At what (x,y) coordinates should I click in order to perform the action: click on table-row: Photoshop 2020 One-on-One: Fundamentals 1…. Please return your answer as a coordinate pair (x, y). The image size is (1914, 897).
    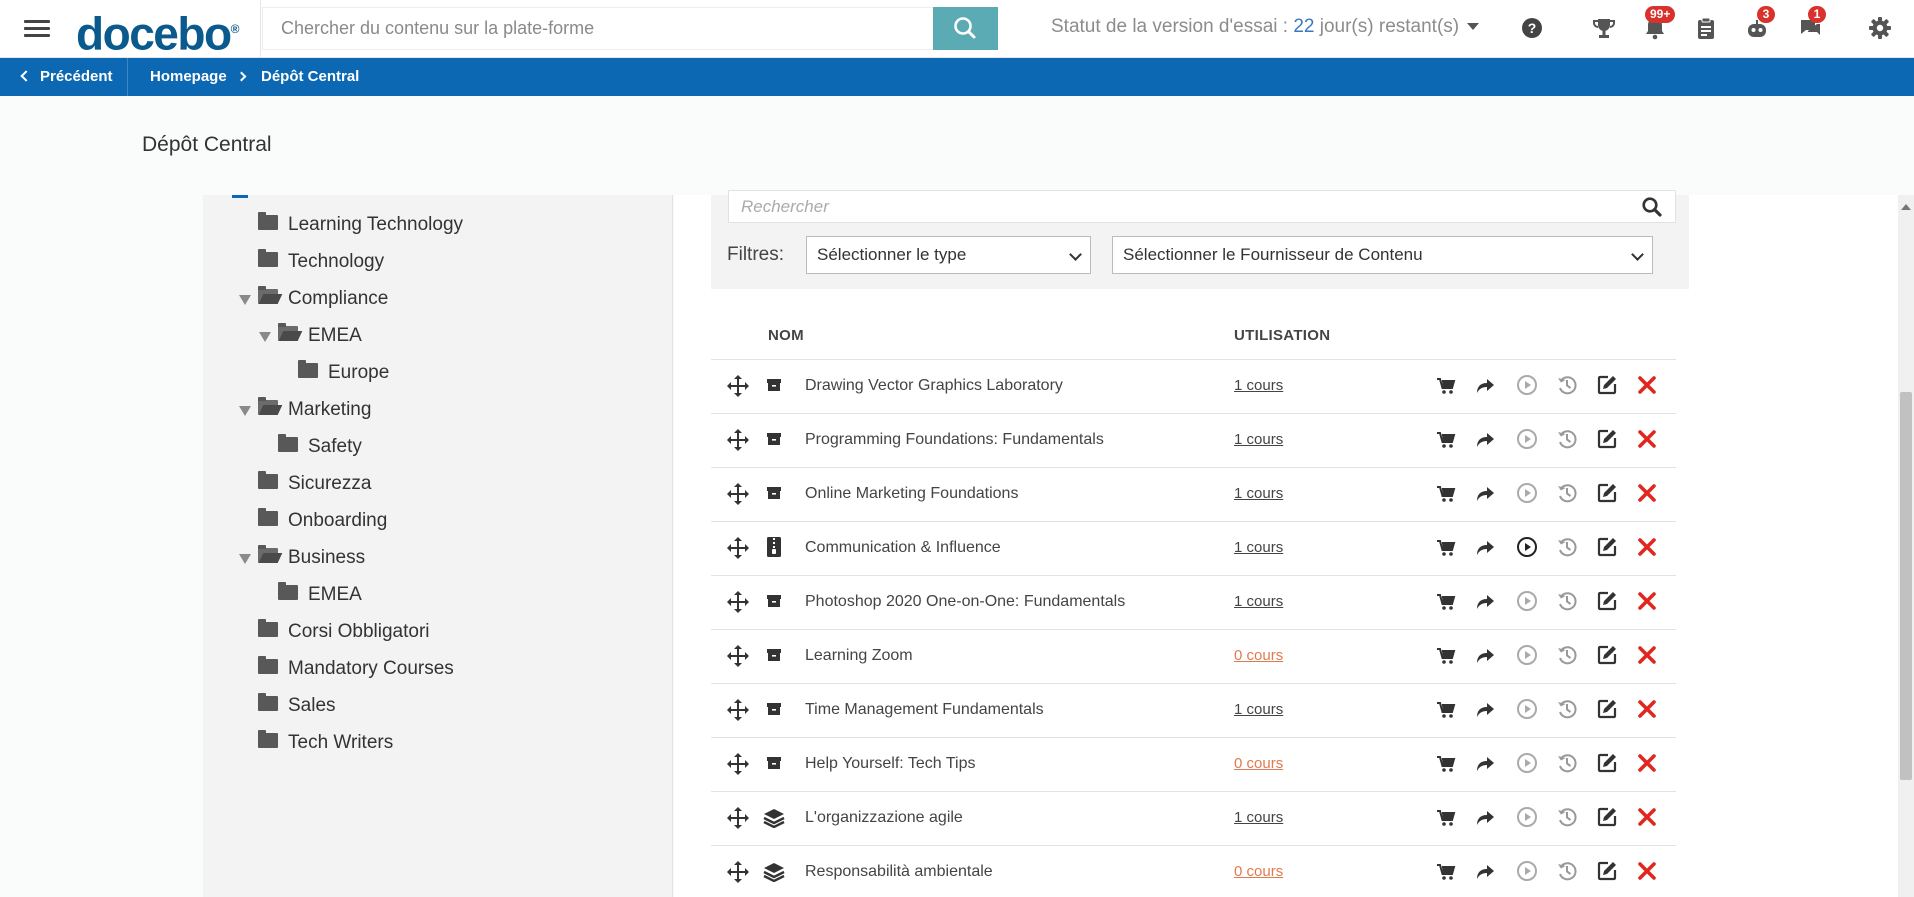
    Looking at the image, I should click on (1193, 602).